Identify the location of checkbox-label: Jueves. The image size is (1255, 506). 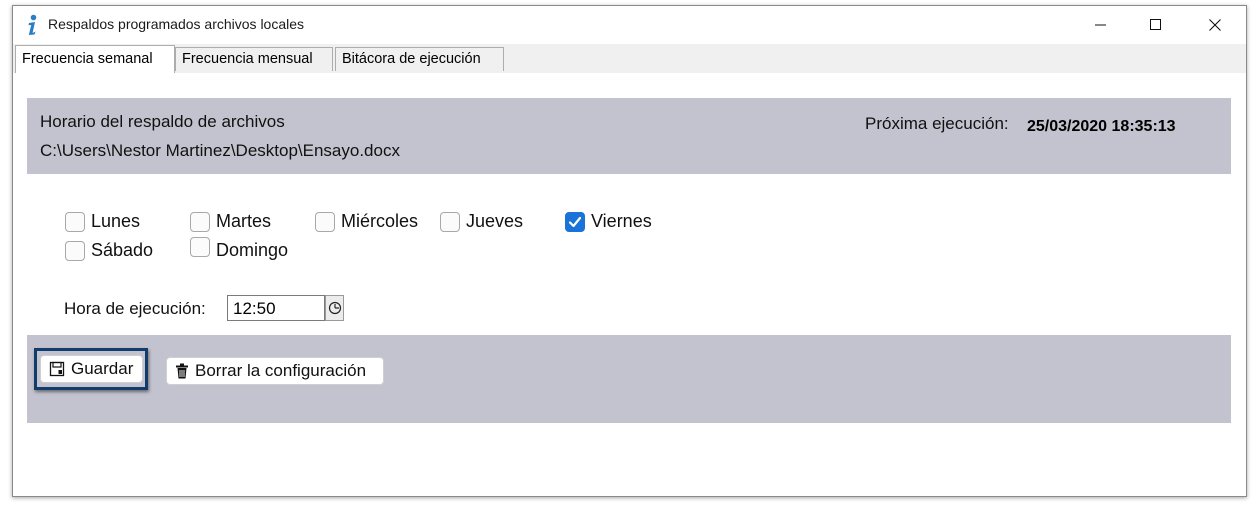
(495, 221).